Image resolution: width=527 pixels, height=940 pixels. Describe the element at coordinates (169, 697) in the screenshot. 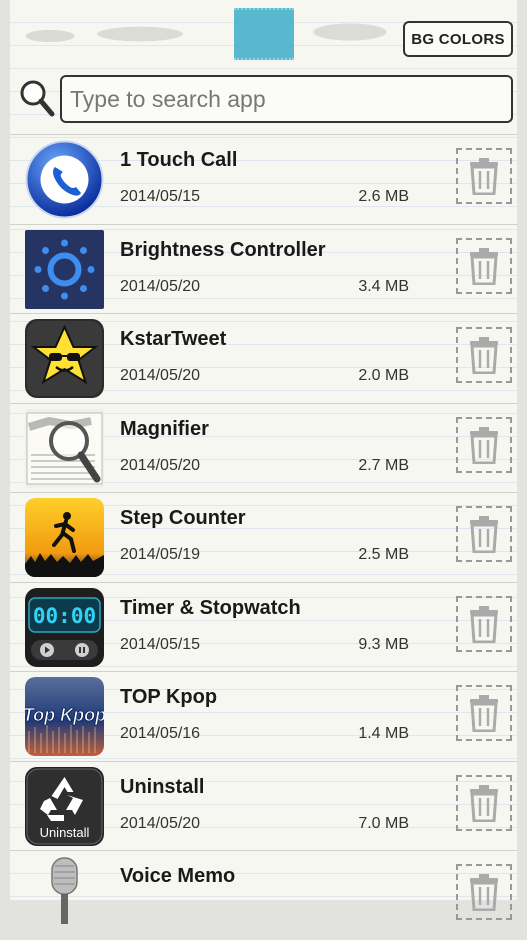

I see `app-name: TOP Kpop` at that location.